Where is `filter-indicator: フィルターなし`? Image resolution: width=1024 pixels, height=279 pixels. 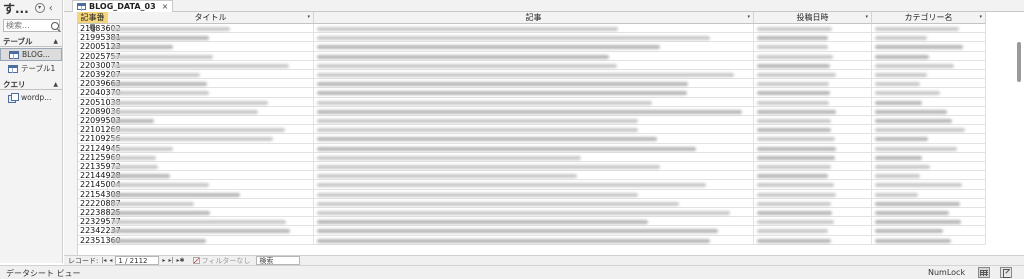
filter-indicator: フィルターなし is located at coordinates (221, 261).